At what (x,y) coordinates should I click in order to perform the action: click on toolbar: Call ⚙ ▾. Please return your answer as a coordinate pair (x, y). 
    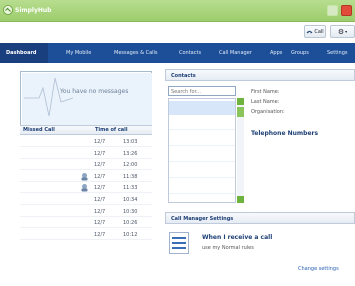
    Looking at the image, I should click on (177, 32).